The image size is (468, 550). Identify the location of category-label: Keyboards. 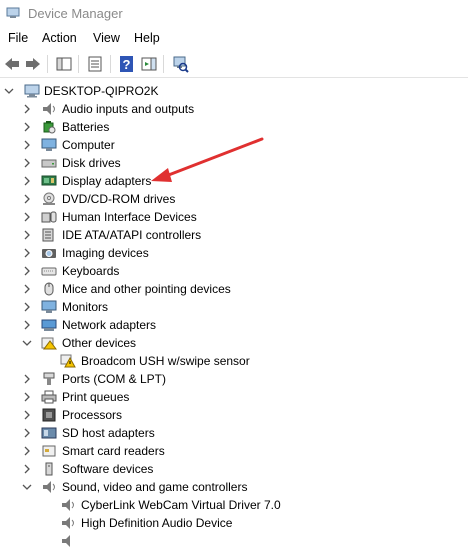
(91, 271).